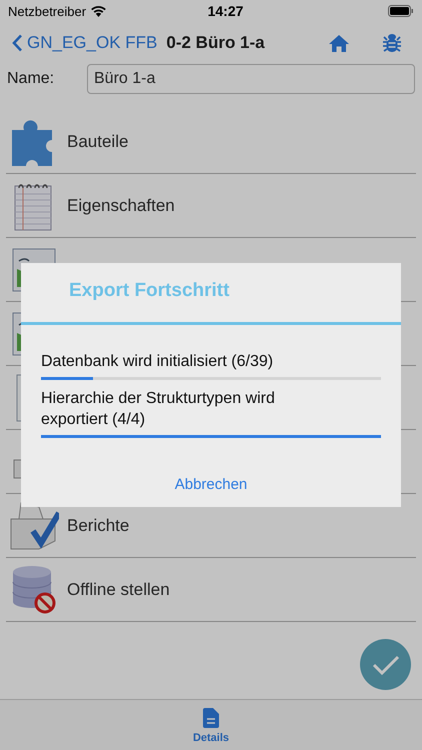 The image size is (422, 750). I want to click on menu-item: Eigenschaften, so click(121, 206).